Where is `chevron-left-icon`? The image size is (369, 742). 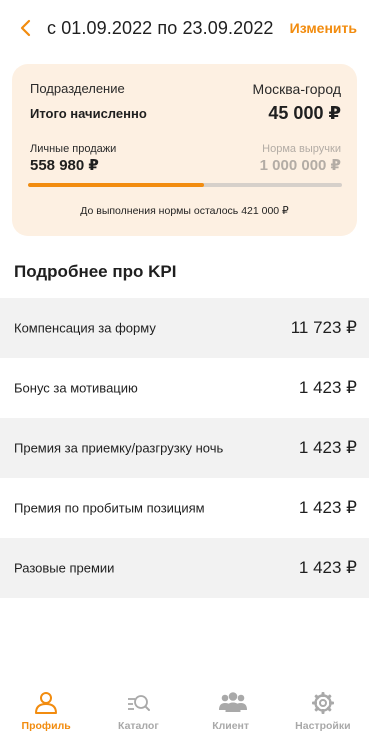
chevron-left-icon is located at coordinates (25, 28).